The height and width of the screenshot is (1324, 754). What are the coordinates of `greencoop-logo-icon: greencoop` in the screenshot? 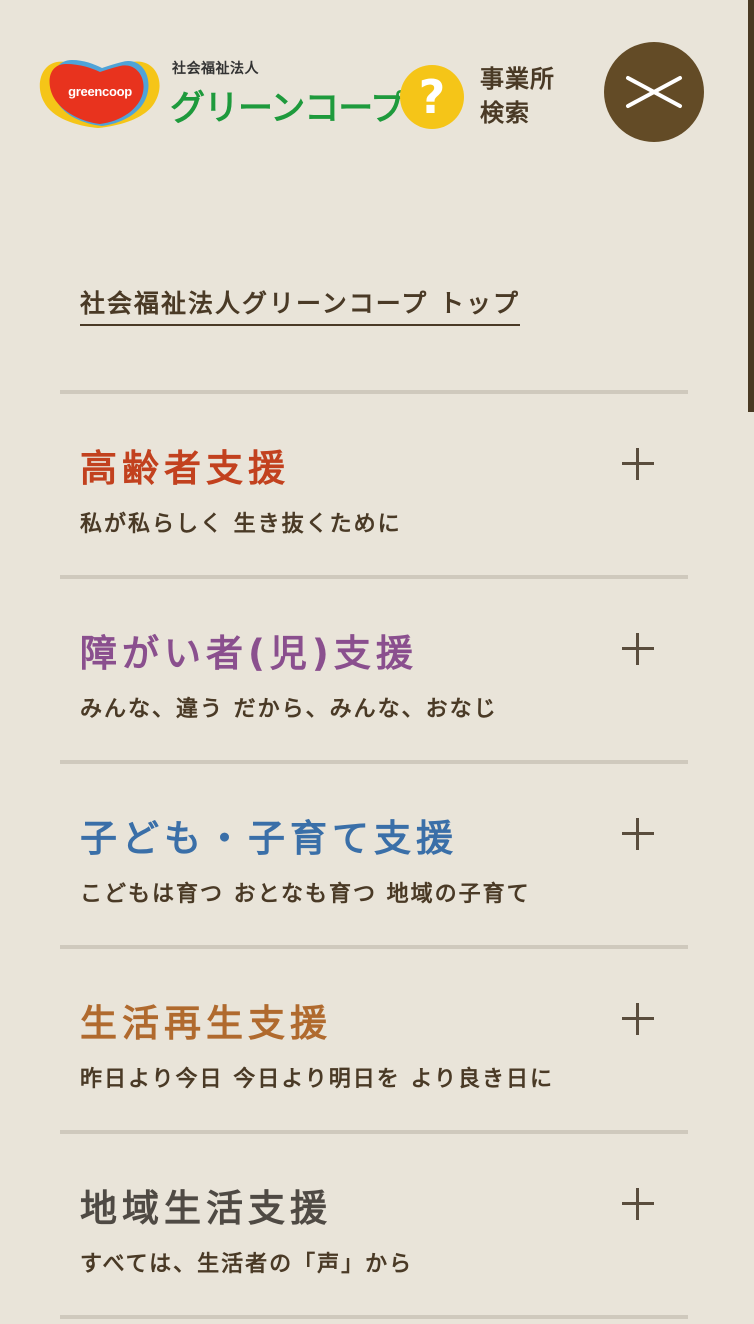 It's located at (100, 92).